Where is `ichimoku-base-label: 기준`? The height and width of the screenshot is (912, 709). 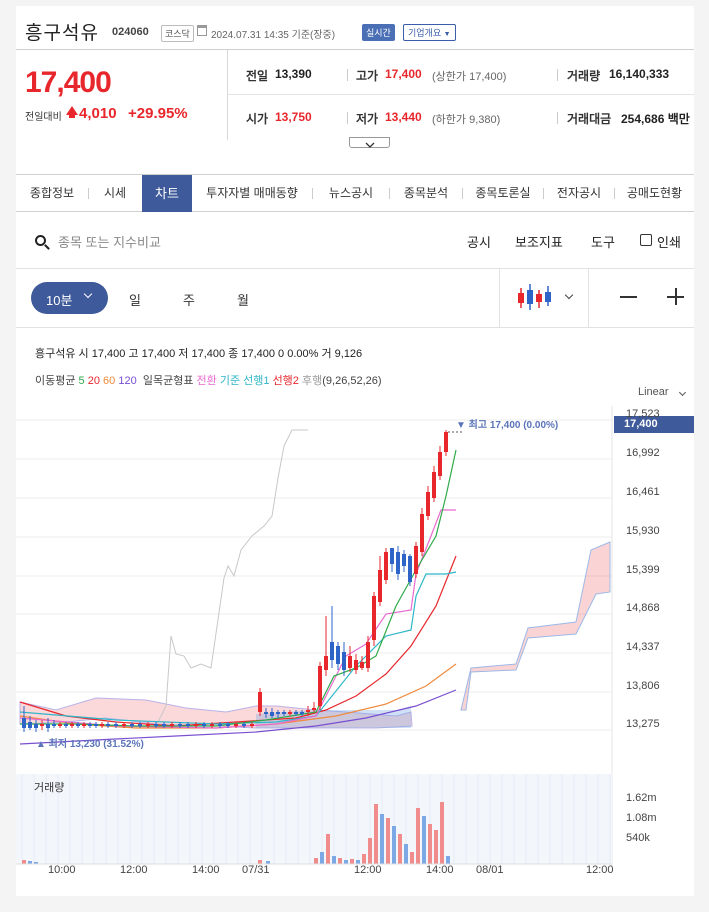 ichimoku-base-label: 기준 is located at coordinates (230, 381).